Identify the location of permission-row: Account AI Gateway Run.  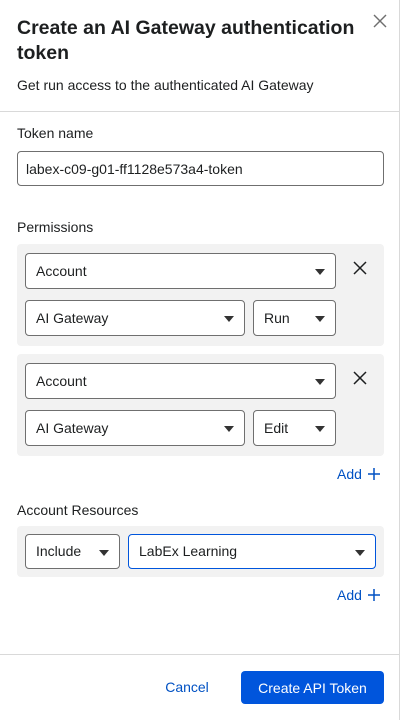
(200, 295).